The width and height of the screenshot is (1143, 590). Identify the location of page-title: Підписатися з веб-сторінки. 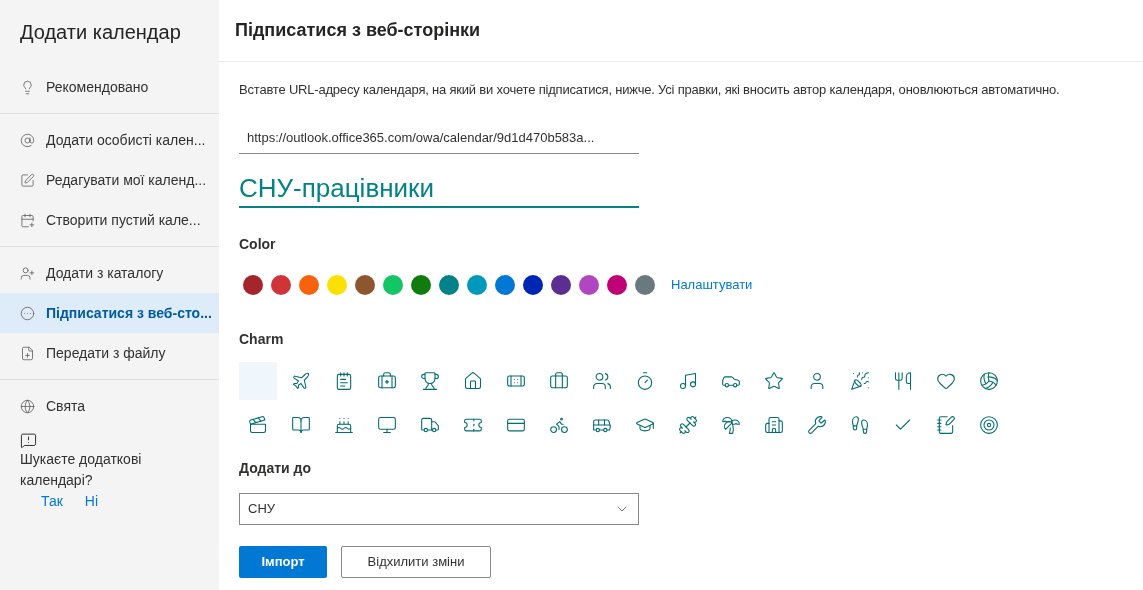
(358, 30).